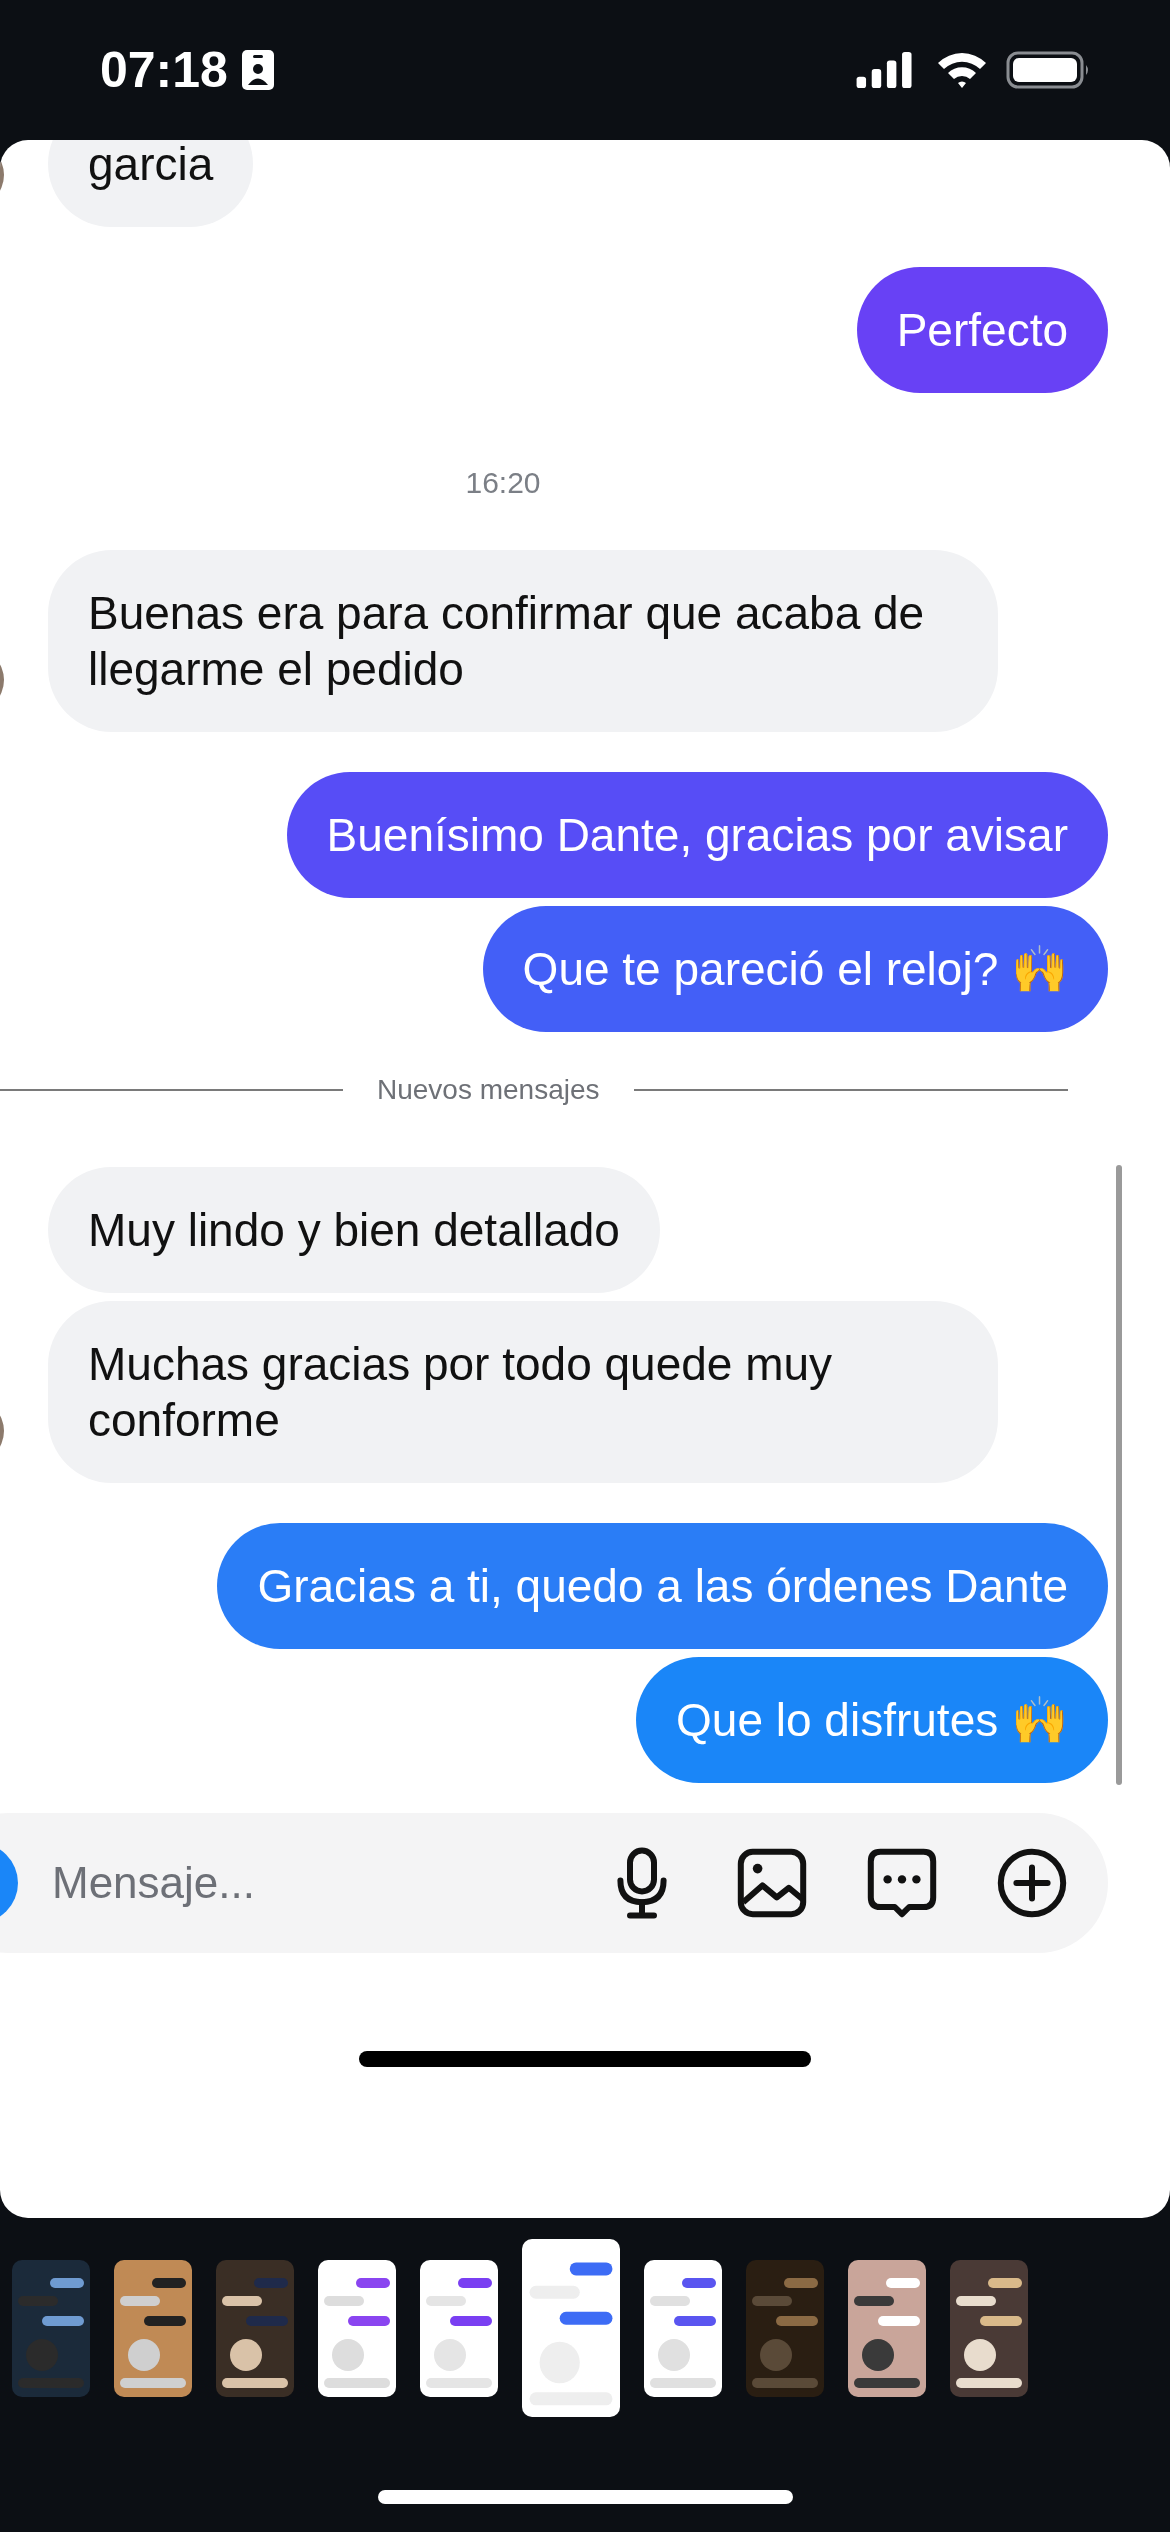 The width and height of the screenshot is (1170, 2532). What do you see at coordinates (982, 330) in the screenshot?
I see `message-bubble: Perfecto` at bounding box center [982, 330].